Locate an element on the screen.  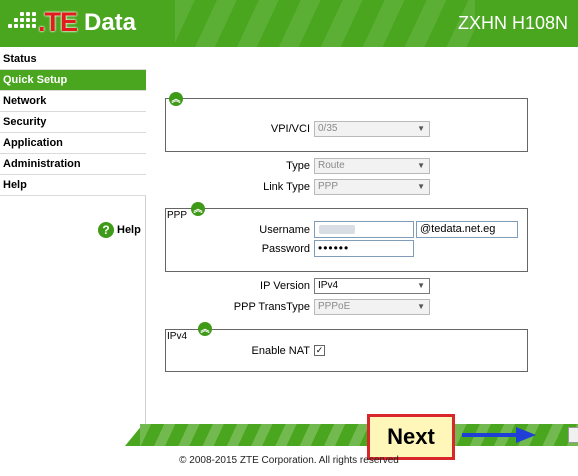
sidebar-item-help: Help is located at coordinates (73, 185).